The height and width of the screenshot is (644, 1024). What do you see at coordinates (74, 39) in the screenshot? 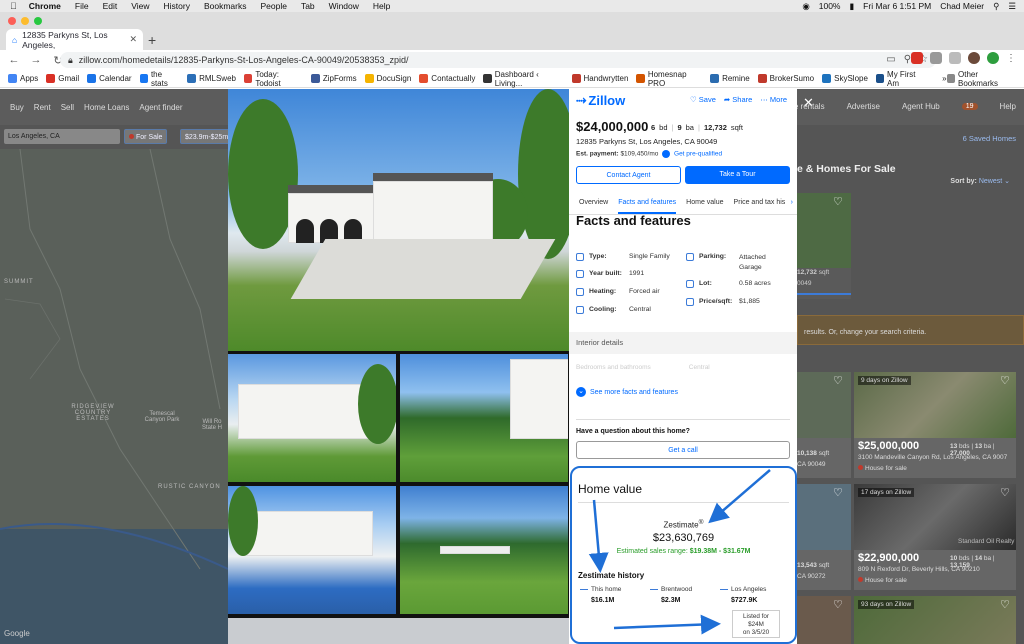
I see `browser-tab: ⌂ 12835 Parkyns St, Los Angeles, ✕` at bounding box center [74, 39].